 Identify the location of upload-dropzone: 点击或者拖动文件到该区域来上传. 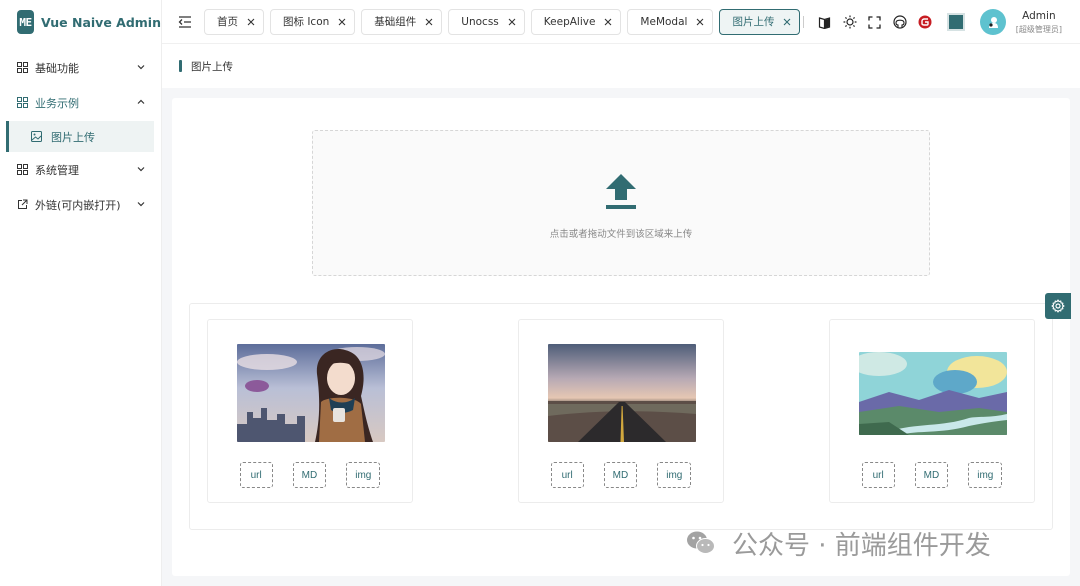
(621, 203).